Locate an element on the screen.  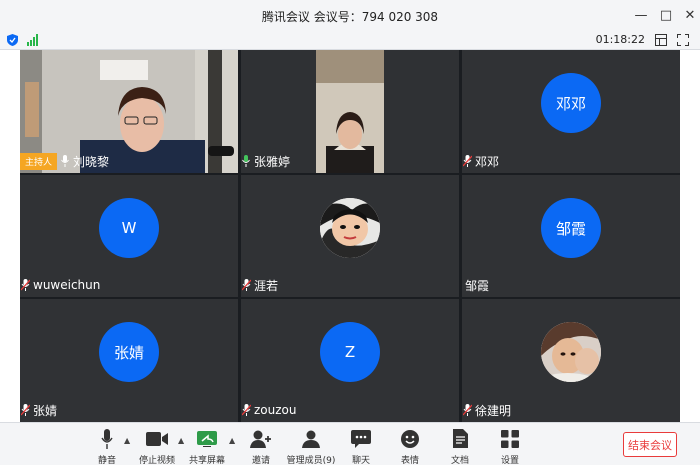
documents-button: 文档 is located at coordinates (460, 447).